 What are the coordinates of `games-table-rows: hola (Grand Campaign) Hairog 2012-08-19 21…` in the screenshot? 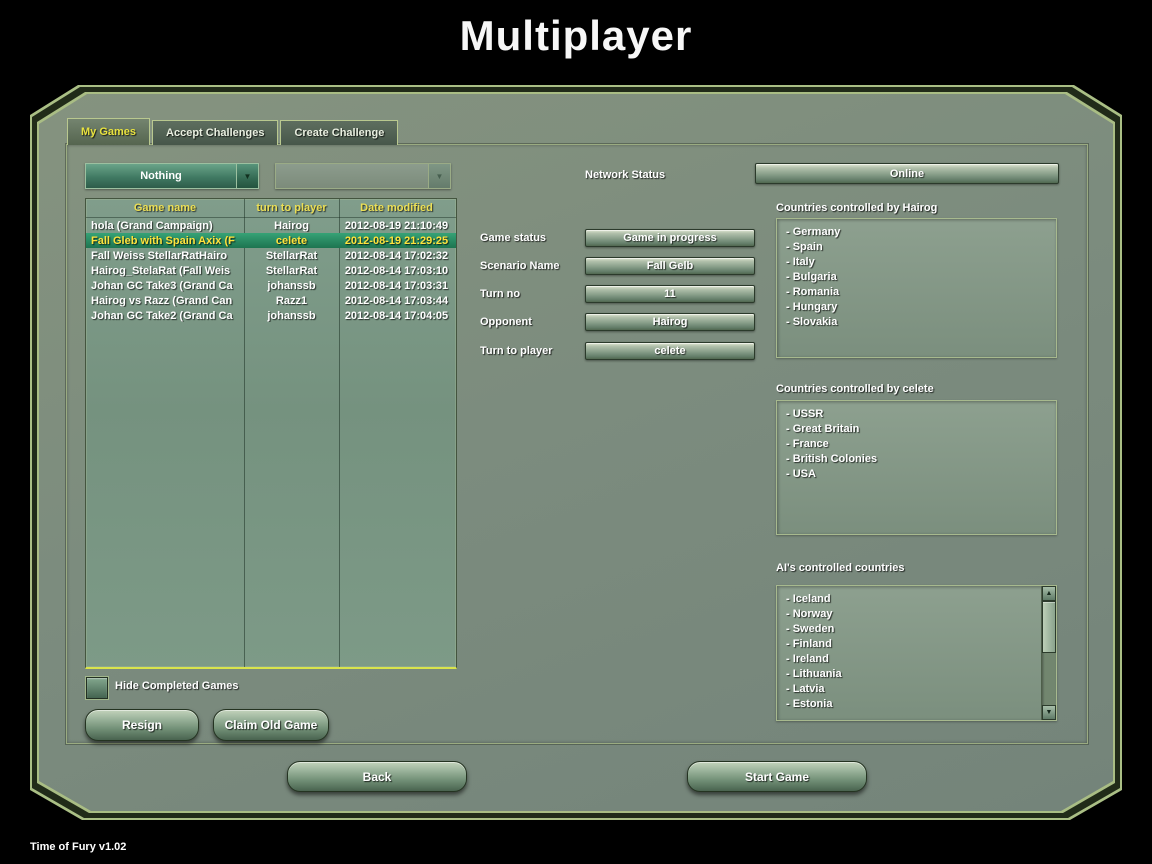 It's located at (271, 270).